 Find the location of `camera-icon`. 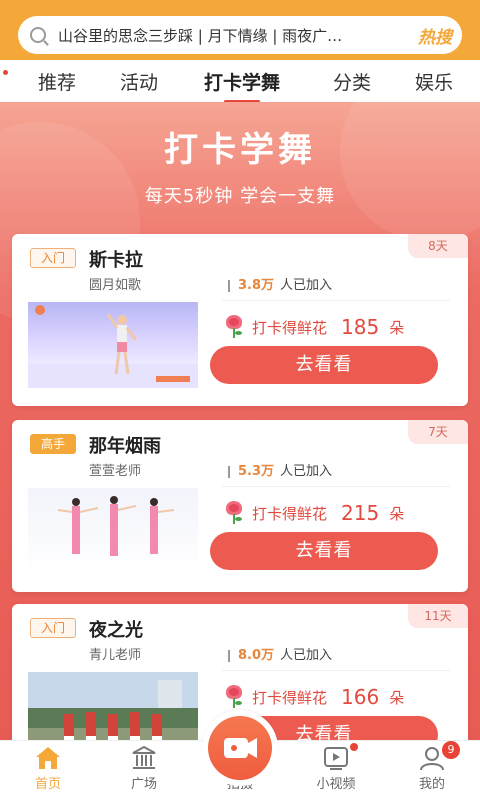

camera-icon is located at coordinates (240, 748).